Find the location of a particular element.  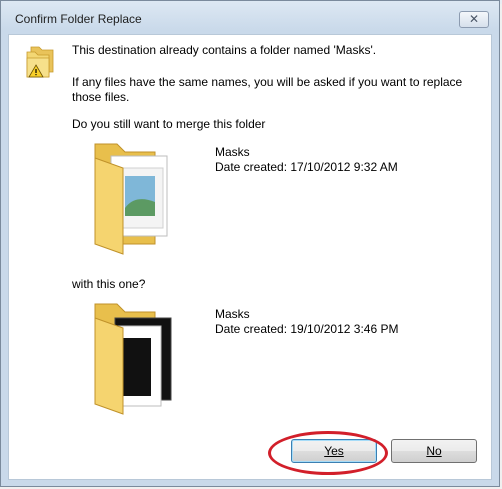

warning-folder-icon is located at coordinates (40, 62).